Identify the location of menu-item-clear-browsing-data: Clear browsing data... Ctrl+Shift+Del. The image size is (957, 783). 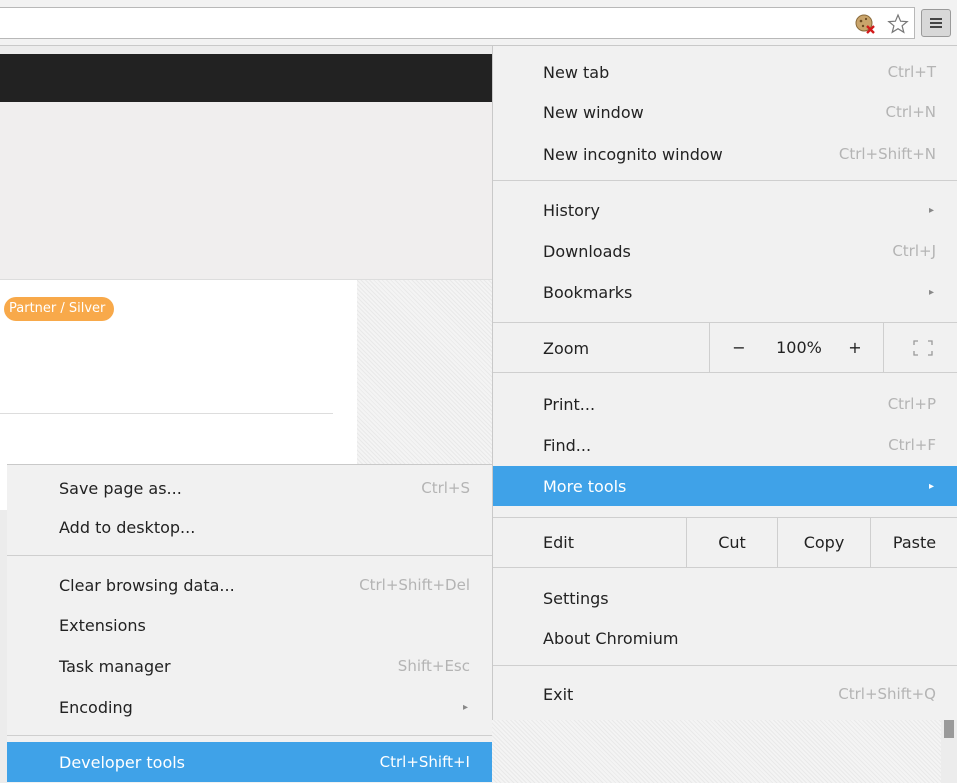
(249, 585).